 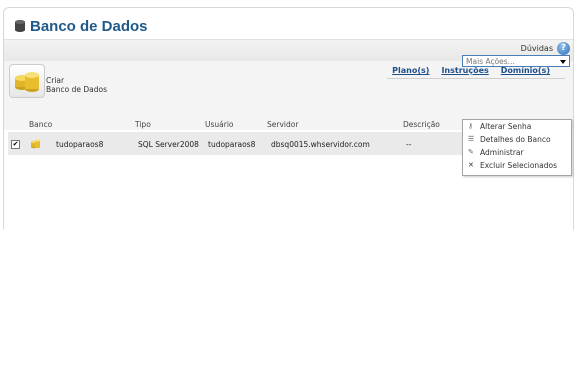 I want to click on key-icon: ⚷, so click(x=471, y=126).